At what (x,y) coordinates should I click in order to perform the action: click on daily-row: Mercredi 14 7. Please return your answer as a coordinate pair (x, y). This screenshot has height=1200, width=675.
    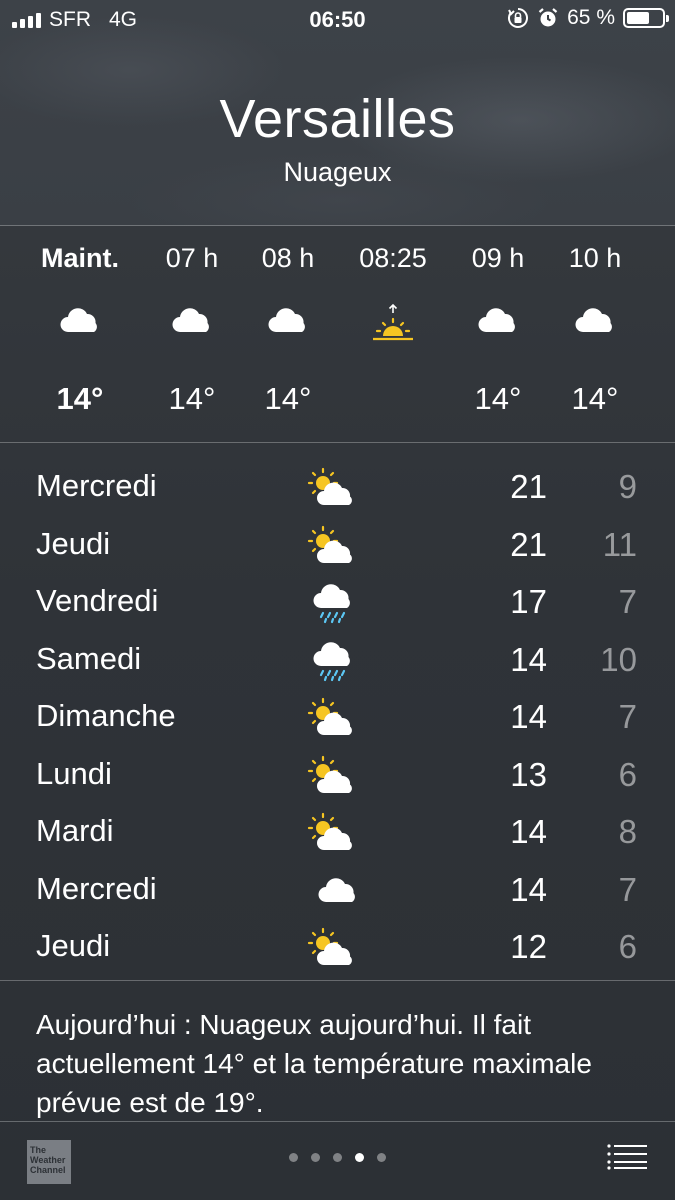
    Looking at the image, I should click on (337, 892).